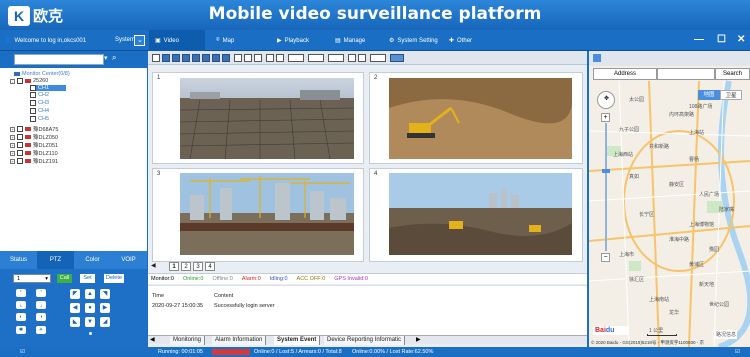 This screenshot has height=357, width=750. What do you see at coordinates (75, 308) in the screenshot?
I see `pan-left-icon: ◀` at bounding box center [75, 308].